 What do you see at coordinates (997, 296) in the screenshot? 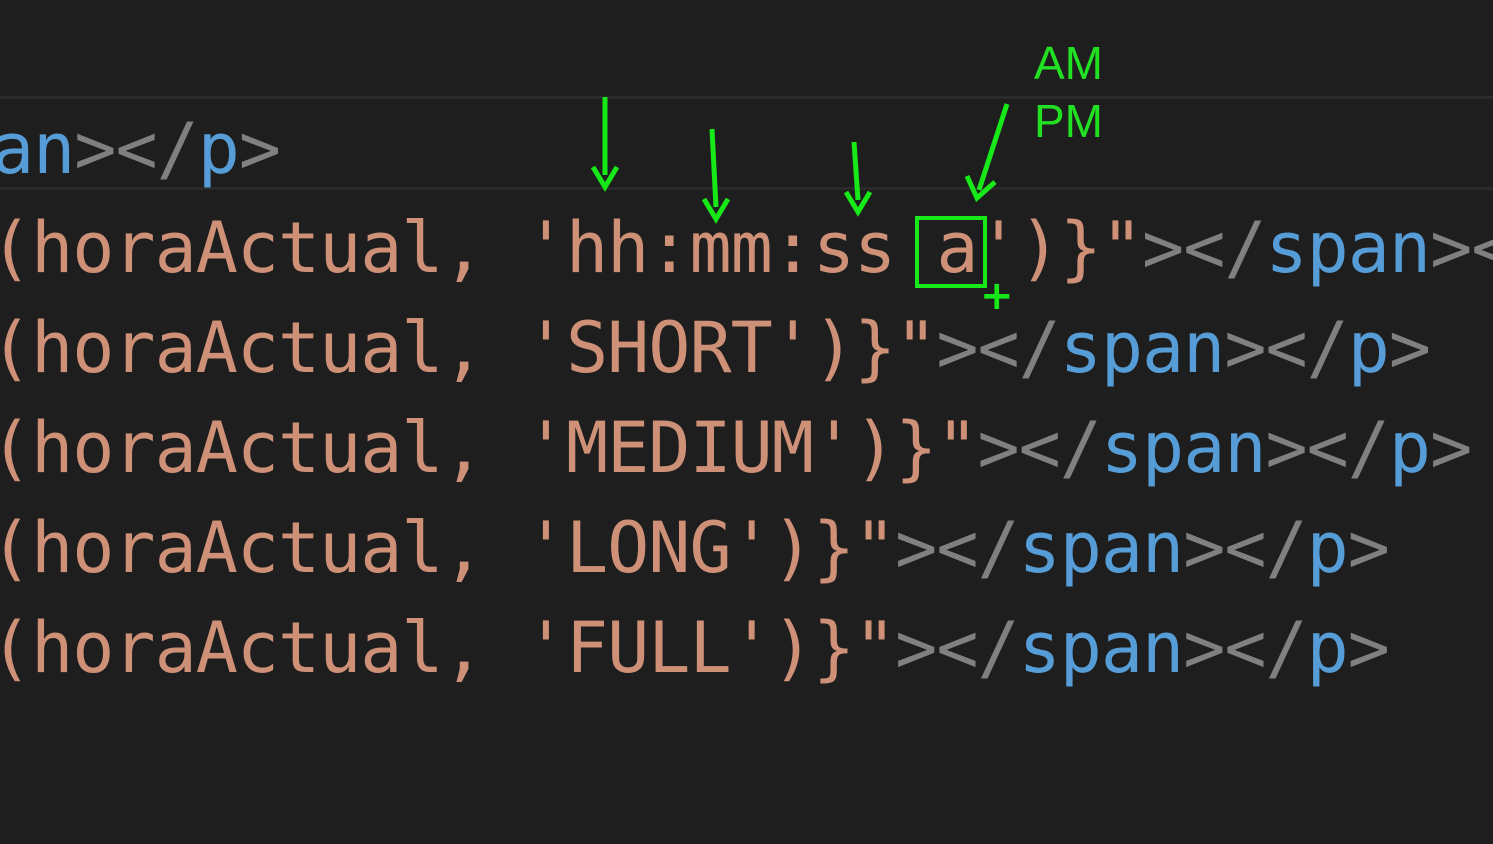
I see `crosshair-cursor-icon: +` at bounding box center [997, 296].